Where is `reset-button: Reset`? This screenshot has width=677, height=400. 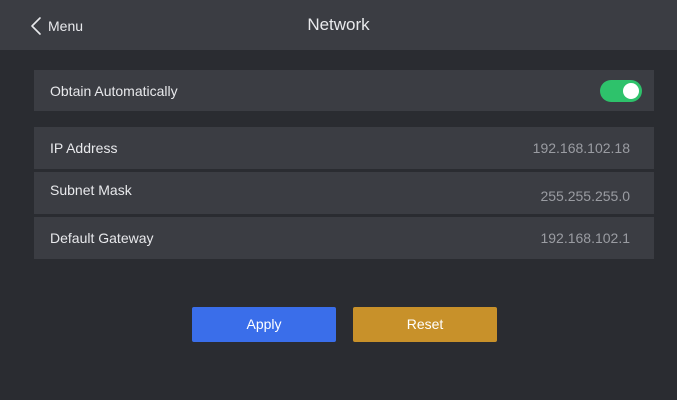 reset-button: Reset is located at coordinates (425, 324).